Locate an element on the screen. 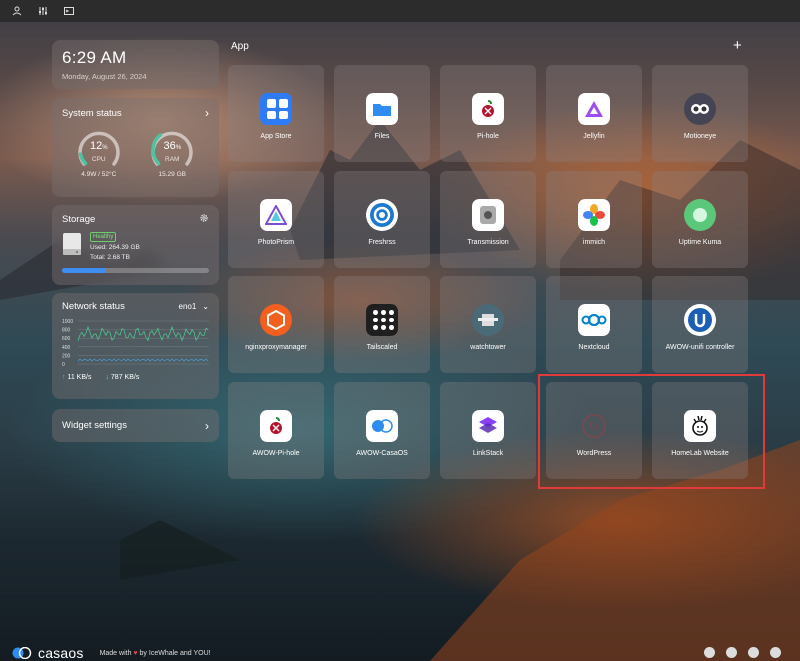  status-badge: Healthy is located at coordinates (103, 237).